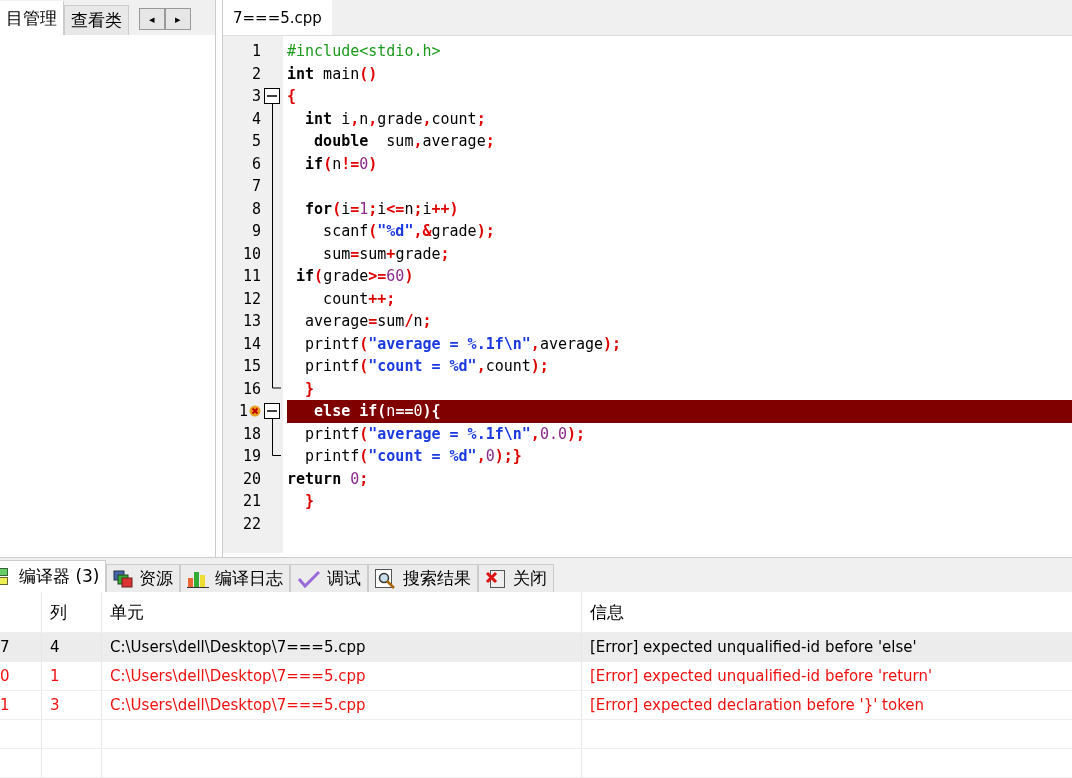  What do you see at coordinates (152, 19) in the screenshot?
I see `scroll-button: ◂` at bounding box center [152, 19].